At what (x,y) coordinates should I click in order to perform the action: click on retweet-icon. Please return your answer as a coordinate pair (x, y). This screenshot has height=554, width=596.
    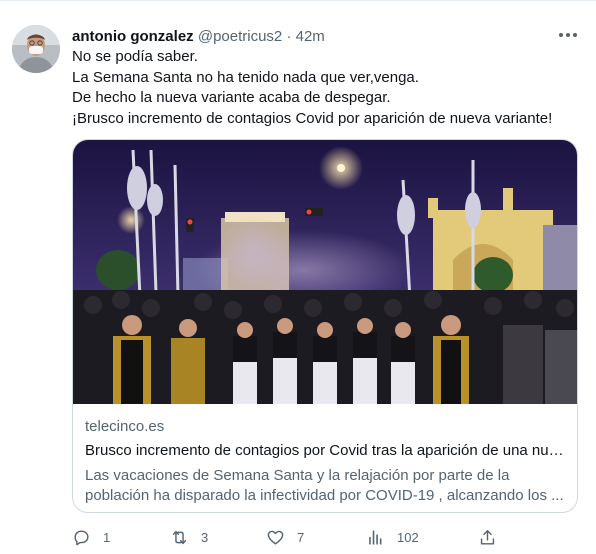
    Looking at the image, I should click on (179, 537).